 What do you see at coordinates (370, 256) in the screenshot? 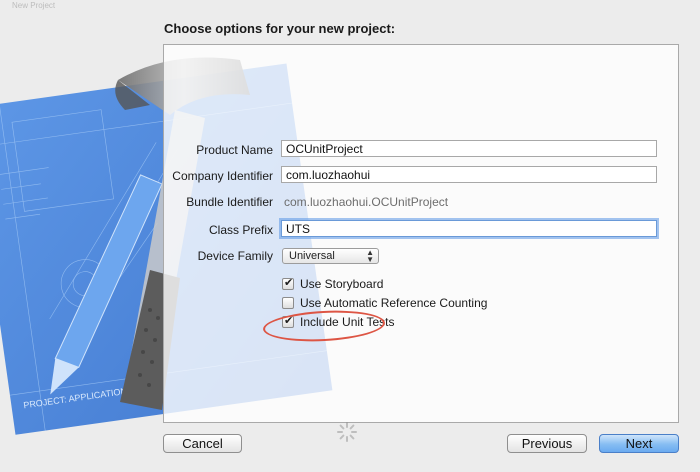
I see `updown-arrows-icon: ▲ ▼` at bounding box center [370, 256].